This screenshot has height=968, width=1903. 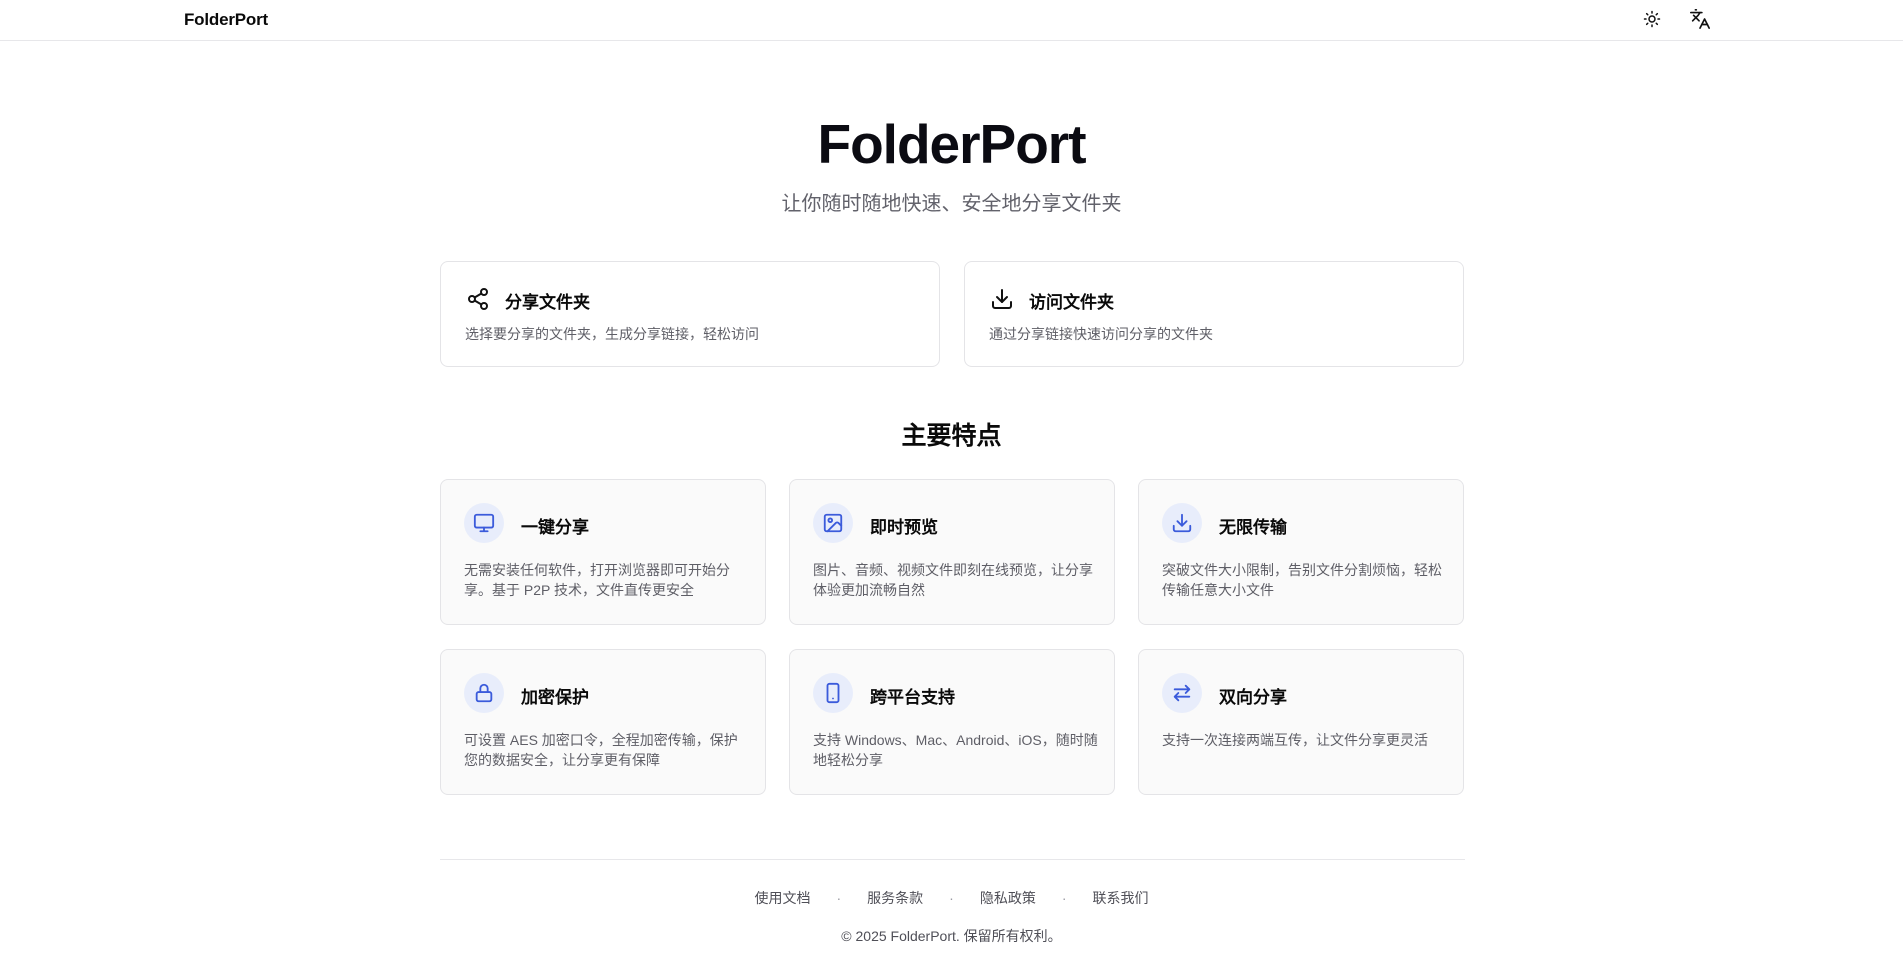 I want to click on feature-title: 即时预览, so click(x=904, y=527).